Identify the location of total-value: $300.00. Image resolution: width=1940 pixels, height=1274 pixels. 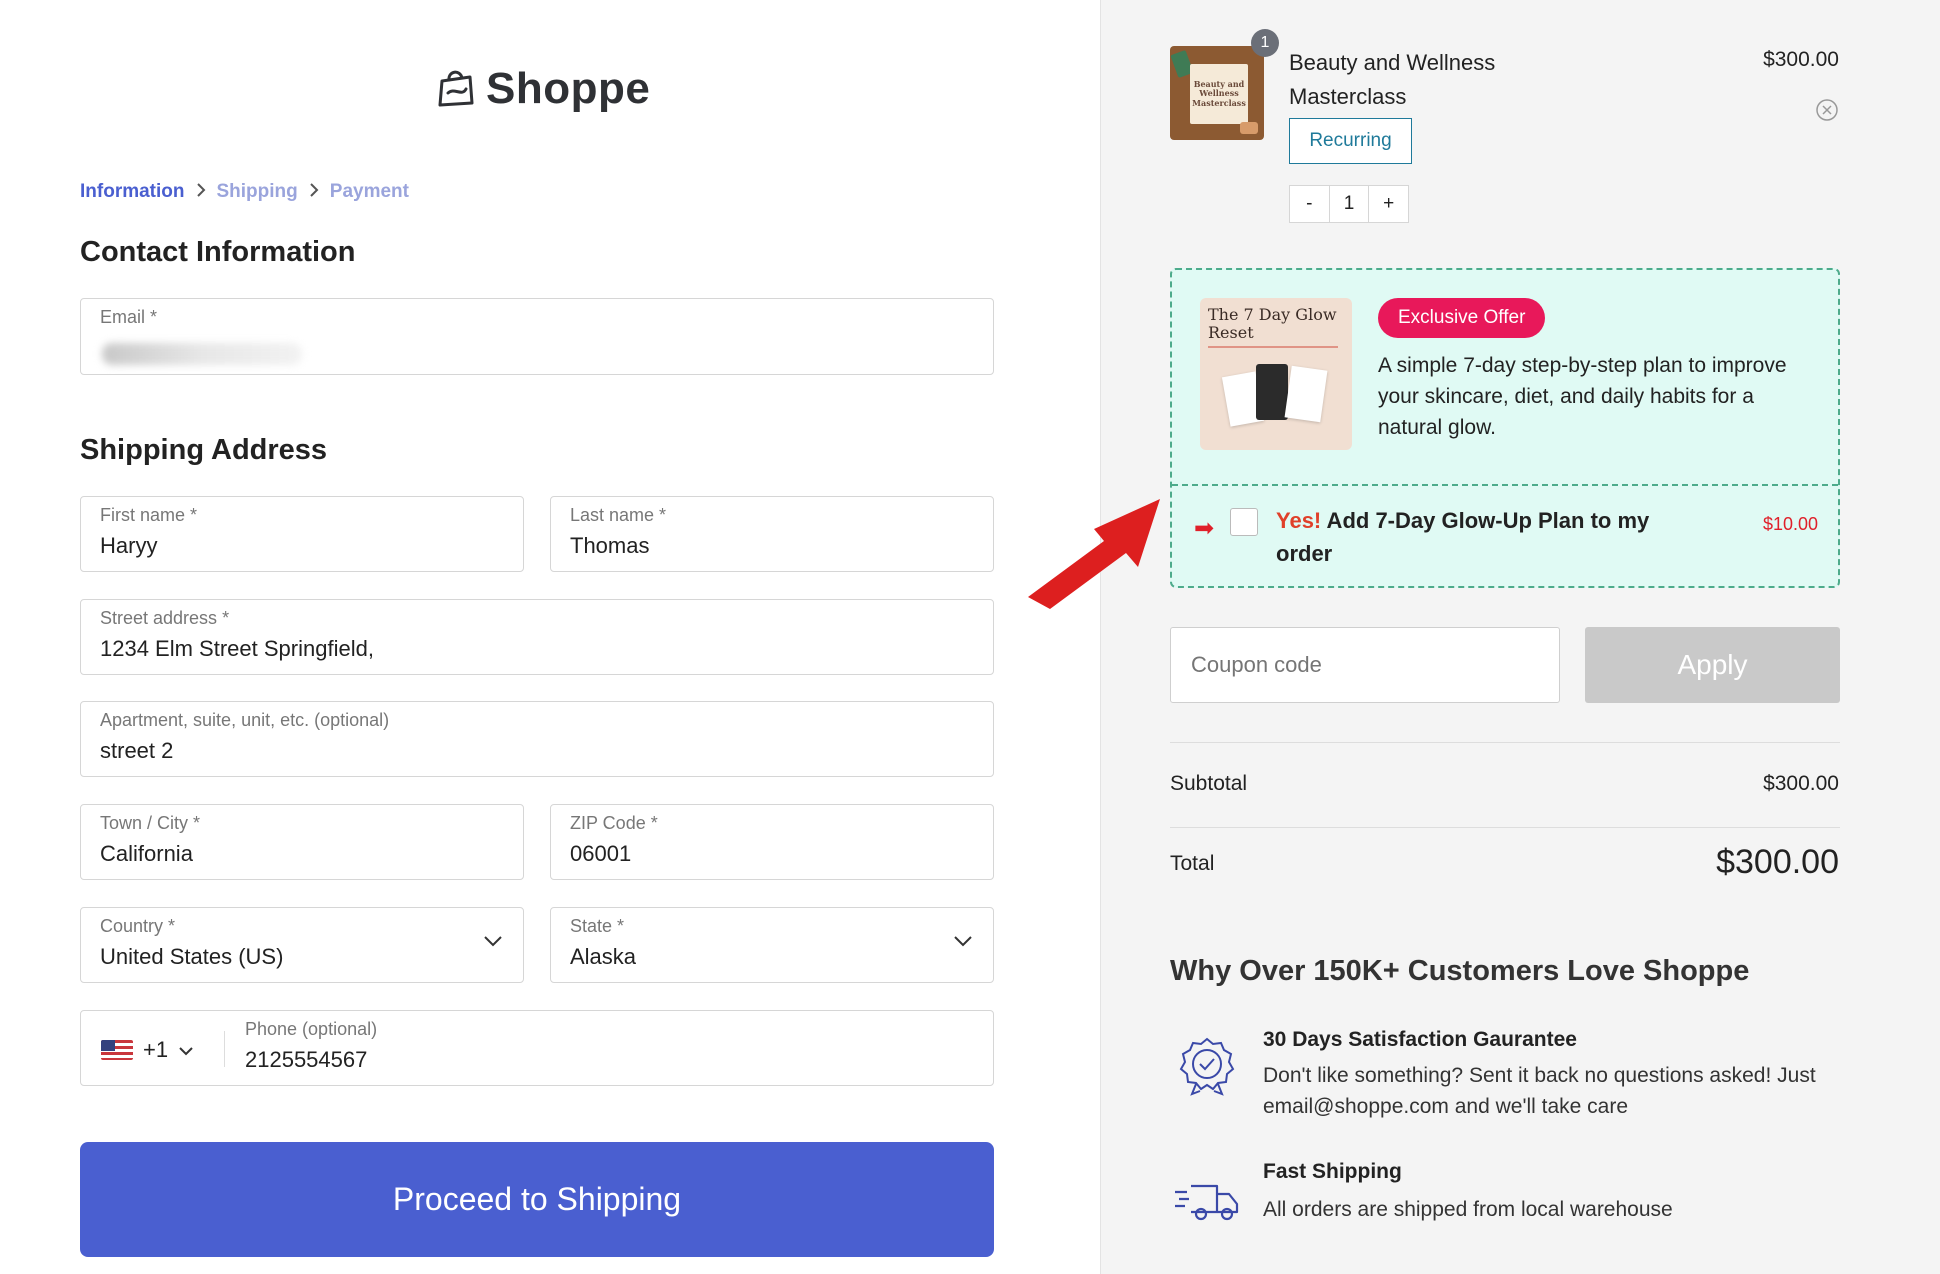
(1777, 862).